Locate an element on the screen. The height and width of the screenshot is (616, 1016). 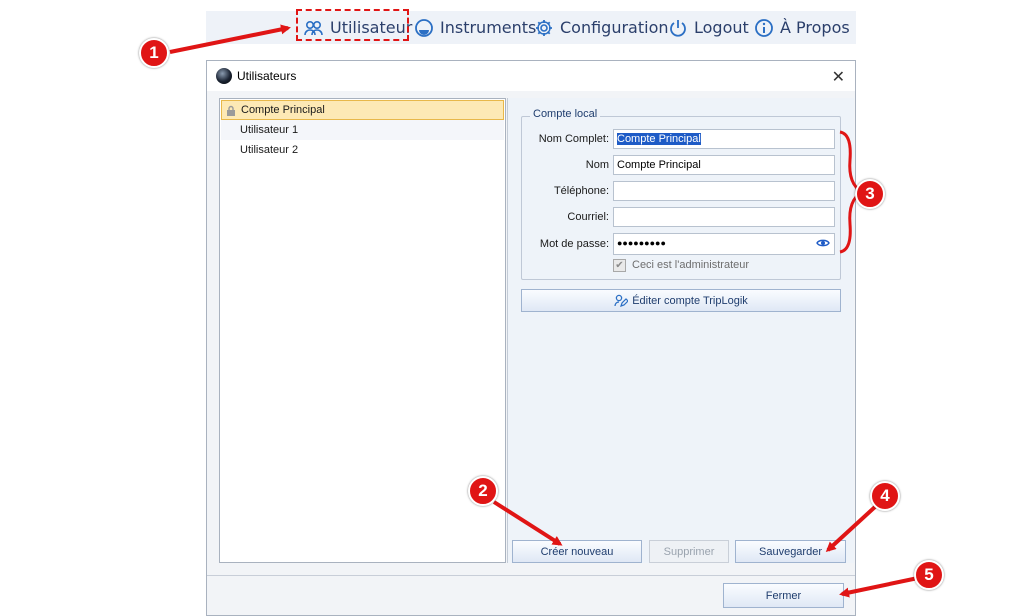
list-item-label: Utilisateur 2 is located at coordinates (269, 150).